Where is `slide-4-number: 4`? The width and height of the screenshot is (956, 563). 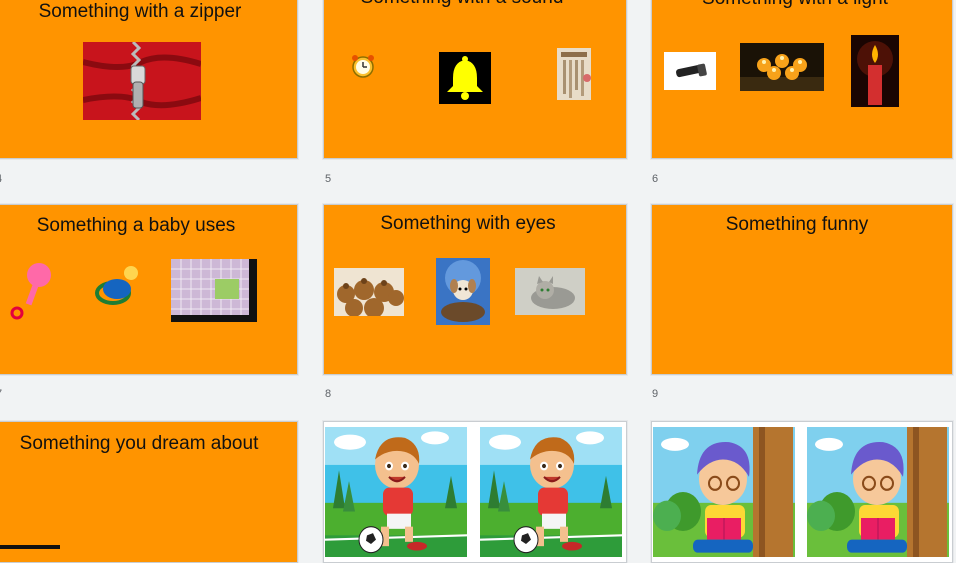 slide-4-number: 4 is located at coordinates (1, 179).